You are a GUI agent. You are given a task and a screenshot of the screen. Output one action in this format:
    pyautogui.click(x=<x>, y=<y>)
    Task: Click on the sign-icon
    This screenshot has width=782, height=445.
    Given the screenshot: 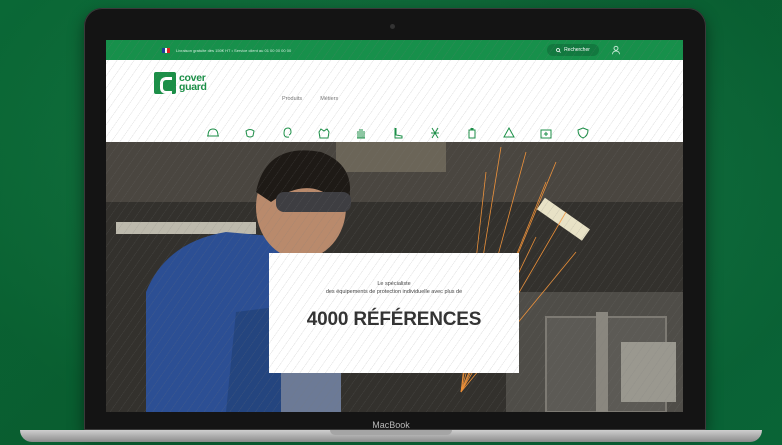 What is the action you would take?
    pyautogui.click(x=508, y=132)
    